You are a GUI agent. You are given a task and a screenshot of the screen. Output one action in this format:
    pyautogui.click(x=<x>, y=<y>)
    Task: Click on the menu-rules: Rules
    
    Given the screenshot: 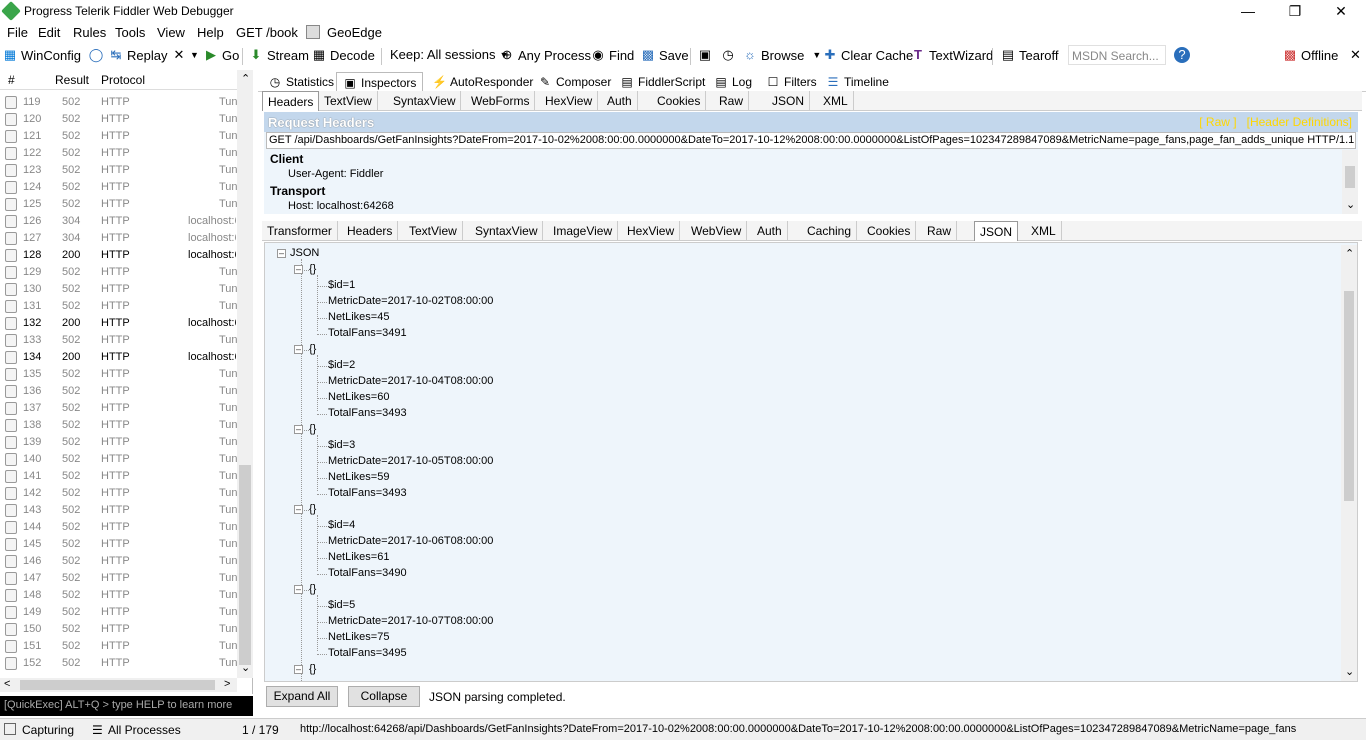 What is the action you would take?
    pyautogui.click(x=89, y=32)
    